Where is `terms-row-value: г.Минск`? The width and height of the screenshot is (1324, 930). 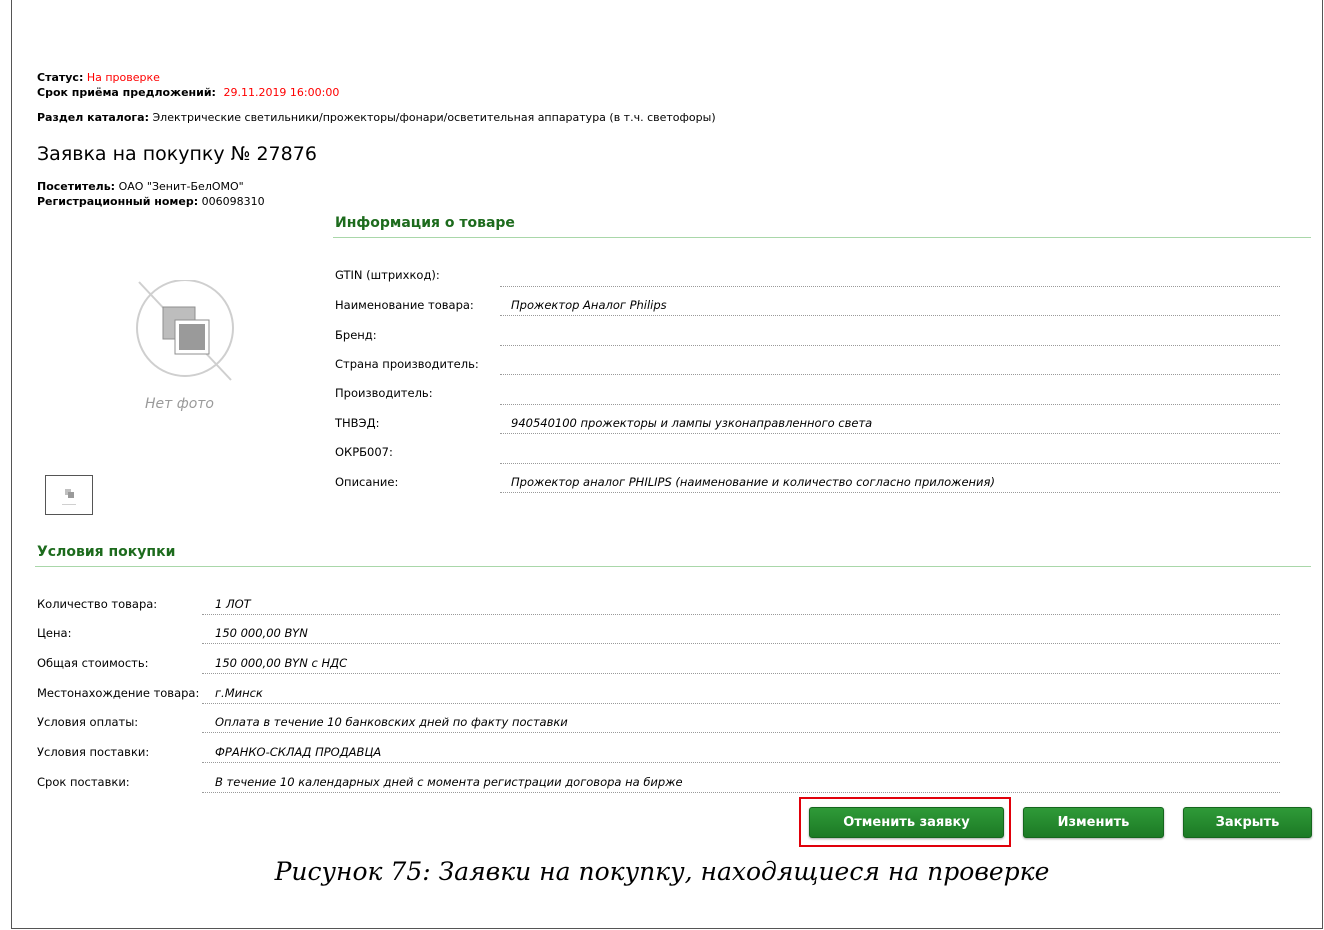 terms-row-value: г.Минск is located at coordinates (239, 693).